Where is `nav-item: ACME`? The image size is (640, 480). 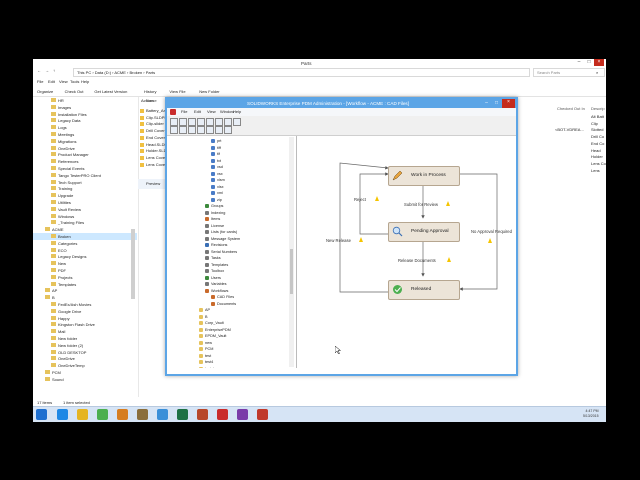 nav-item: ACME is located at coordinates (85, 229).